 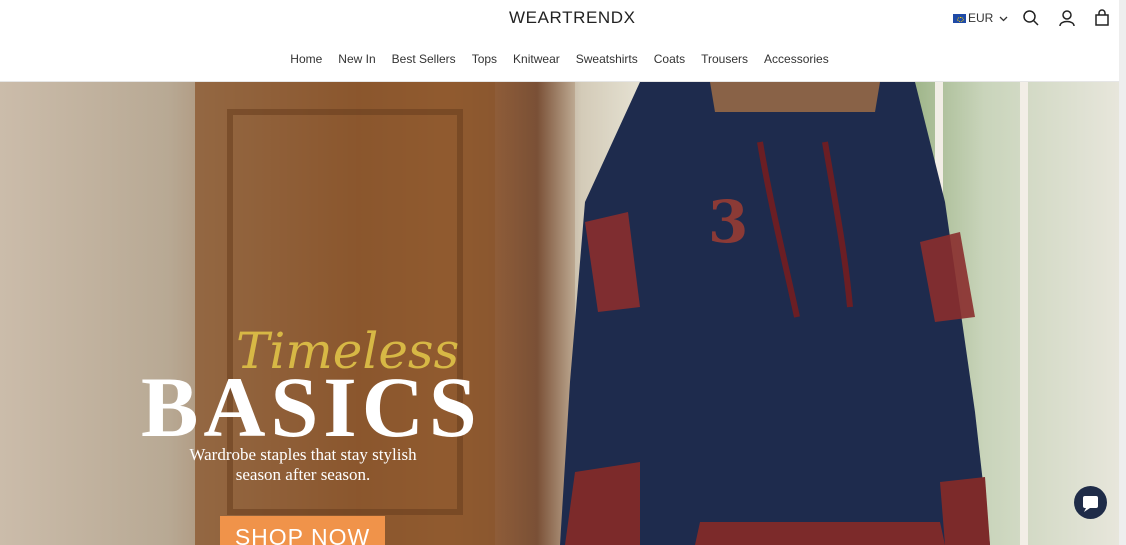 I want to click on chevron-down-icon, so click(x=1003, y=18).